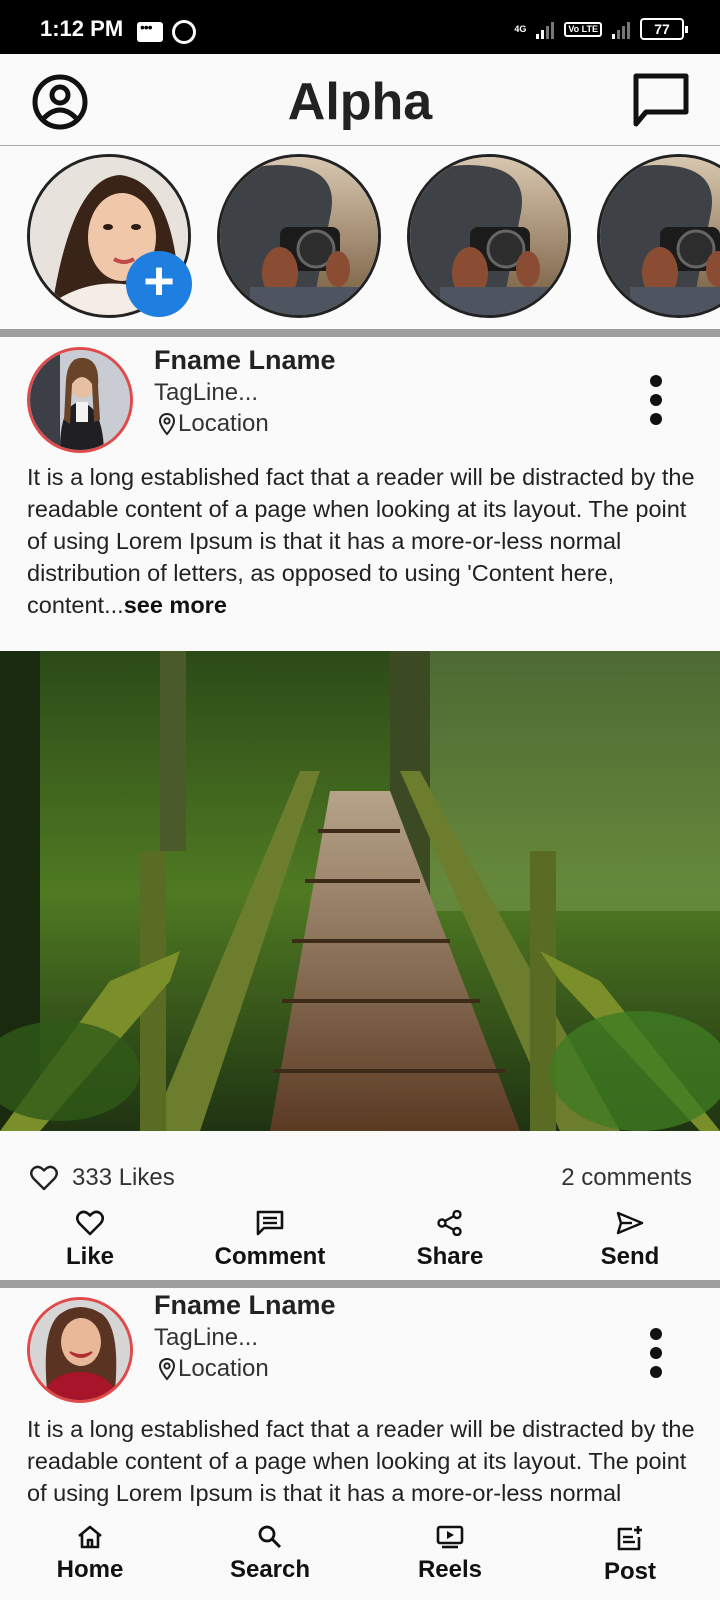 This screenshot has width=720, height=1600. Describe the element at coordinates (270, 1554) in the screenshot. I see `nav-search: Search` at that location.